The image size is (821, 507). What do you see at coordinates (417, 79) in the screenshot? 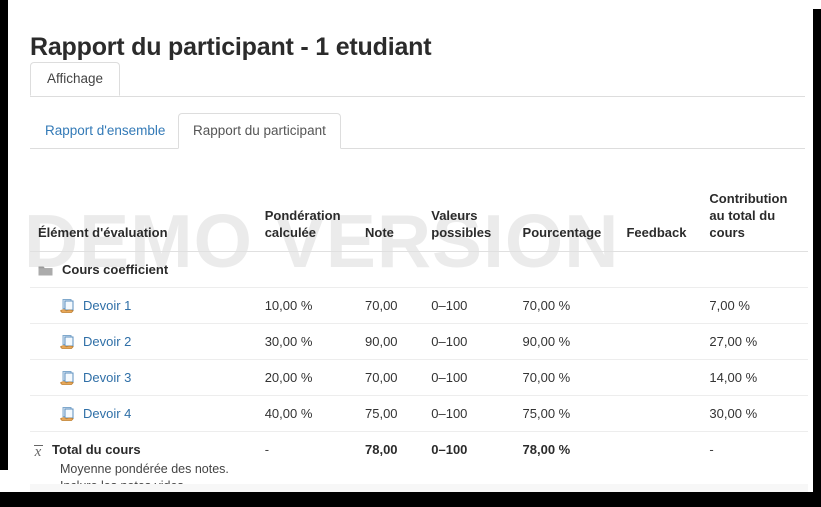
I see `primary-tab-bar: Affichage` at bounding box center [417, 79].